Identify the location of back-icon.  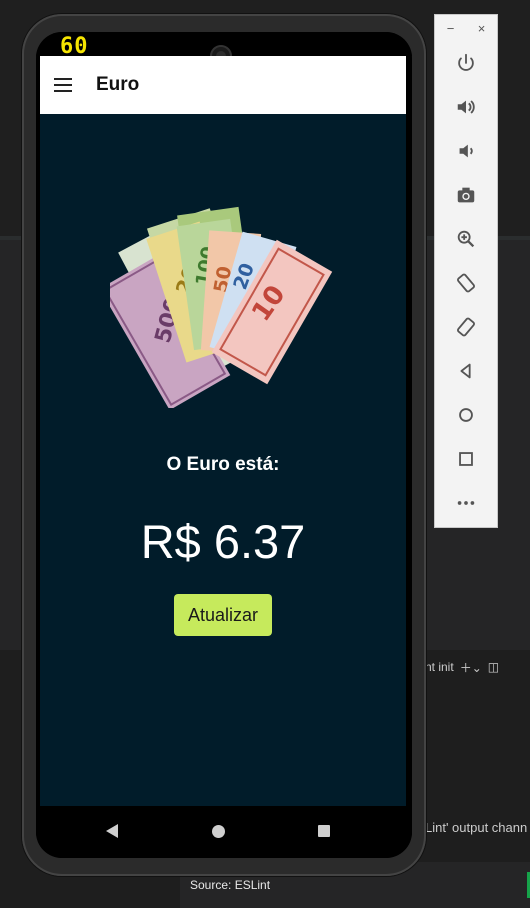
(466, 371).